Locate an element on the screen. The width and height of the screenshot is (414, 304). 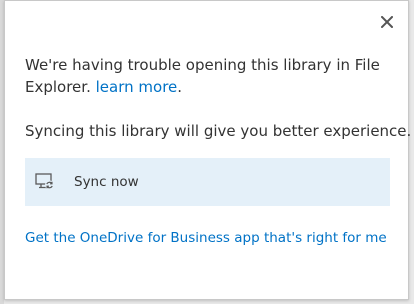
learn-more-link: learn more is located at coordinates (137, 87).